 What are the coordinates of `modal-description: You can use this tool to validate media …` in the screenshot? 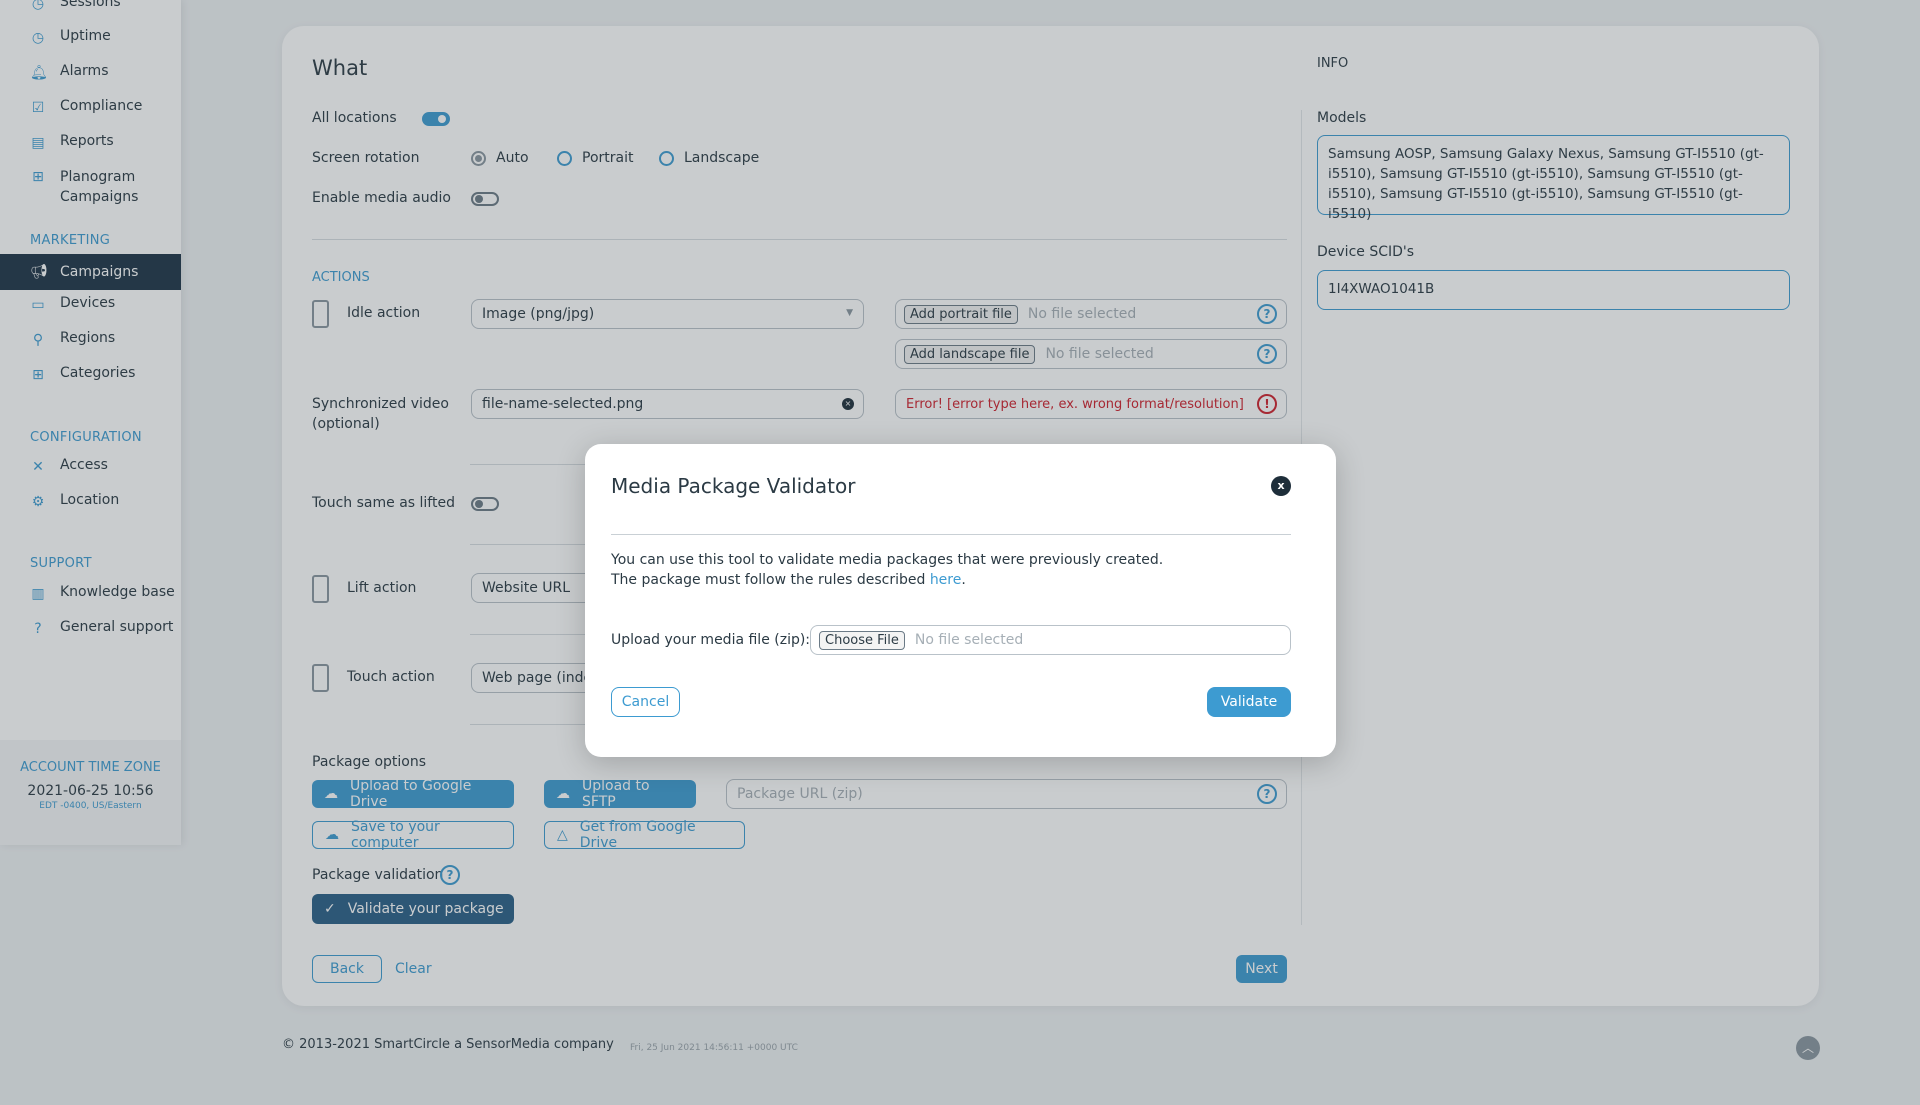 It's located at (891, 570).